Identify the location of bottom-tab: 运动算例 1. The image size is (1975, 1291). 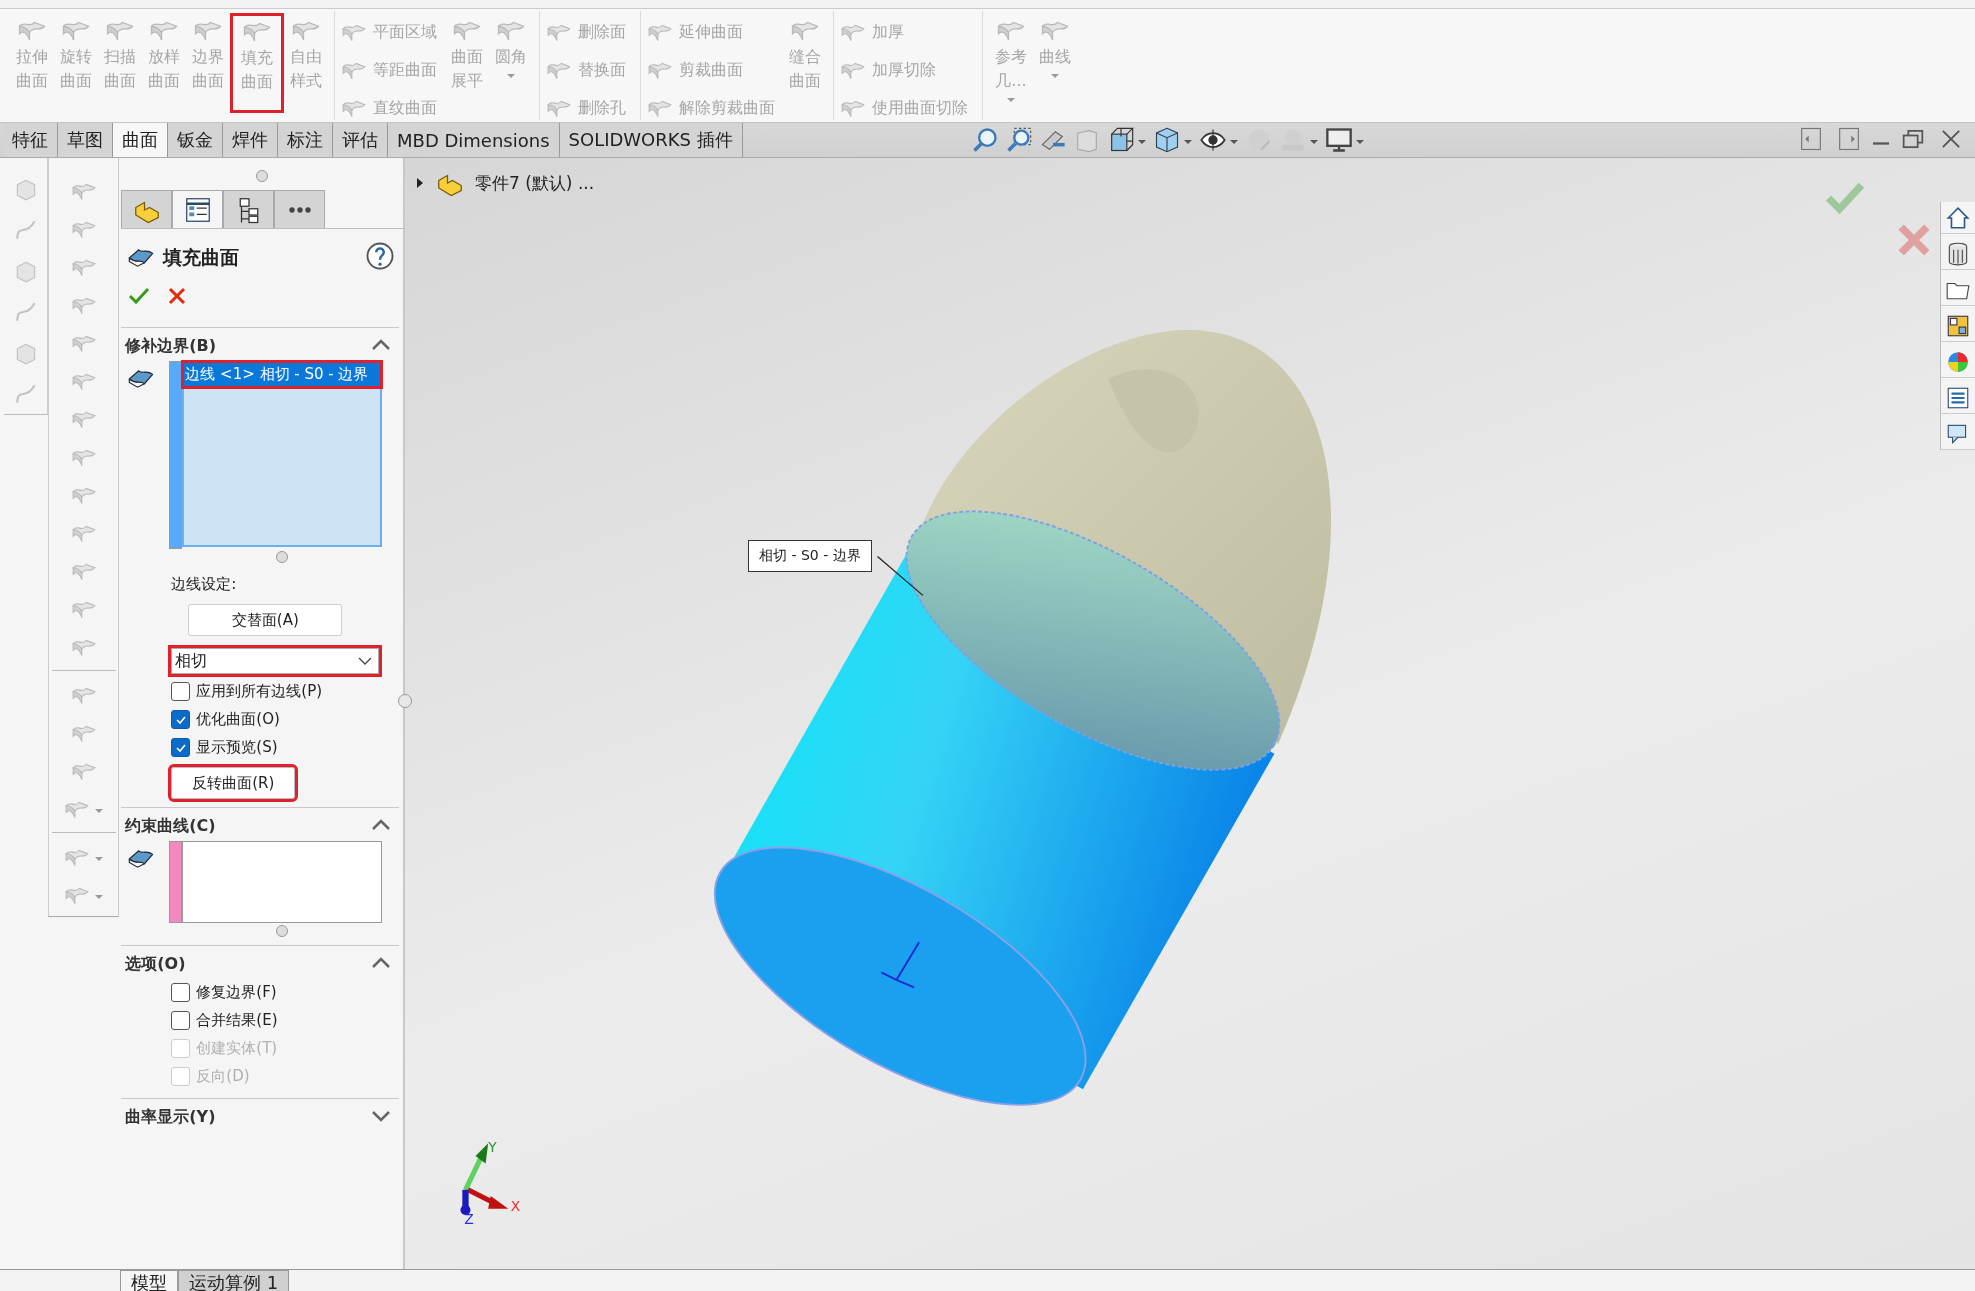
(234, 1280).